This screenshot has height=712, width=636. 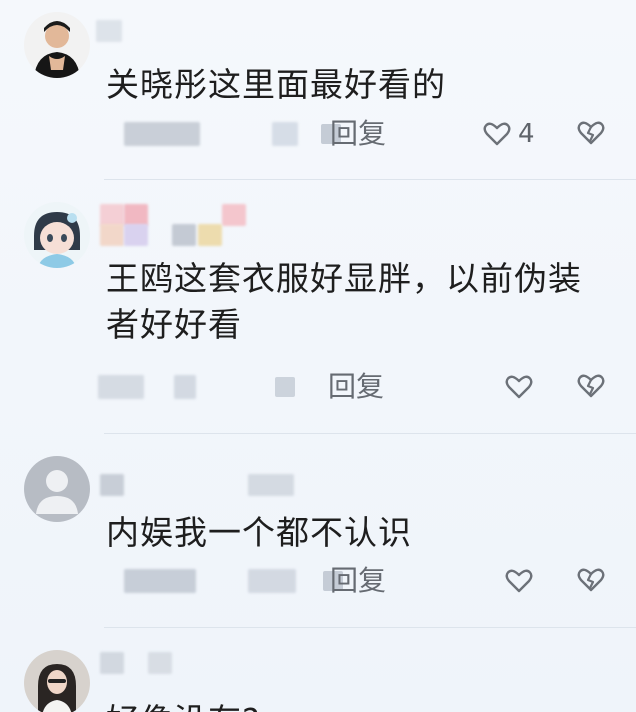 I want to click on comment-text: 关晓彤这里面最好看的, so click(x=276, y=84).